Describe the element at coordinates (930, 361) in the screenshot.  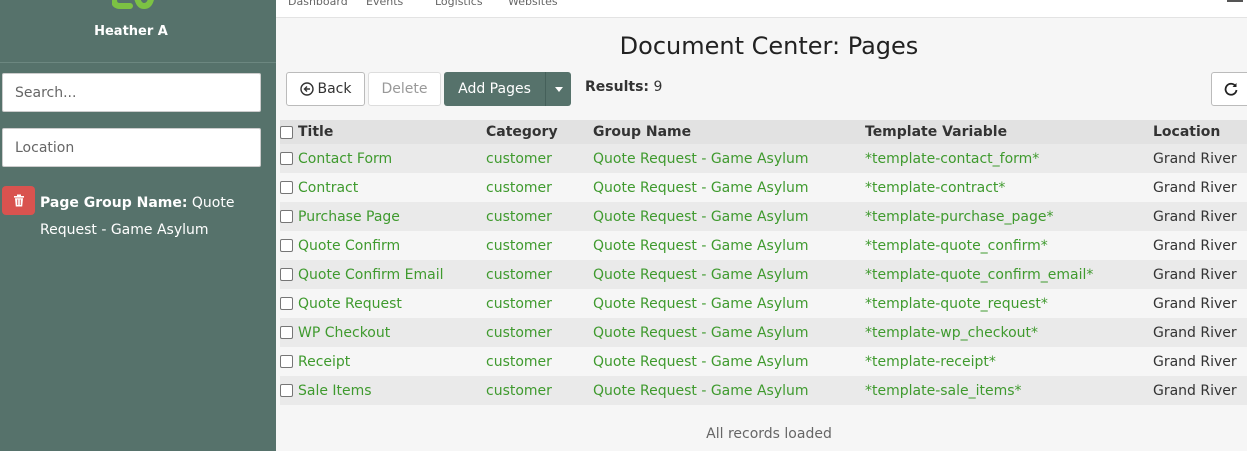
I see `row-template-variable: *template-receipt*` at that location.